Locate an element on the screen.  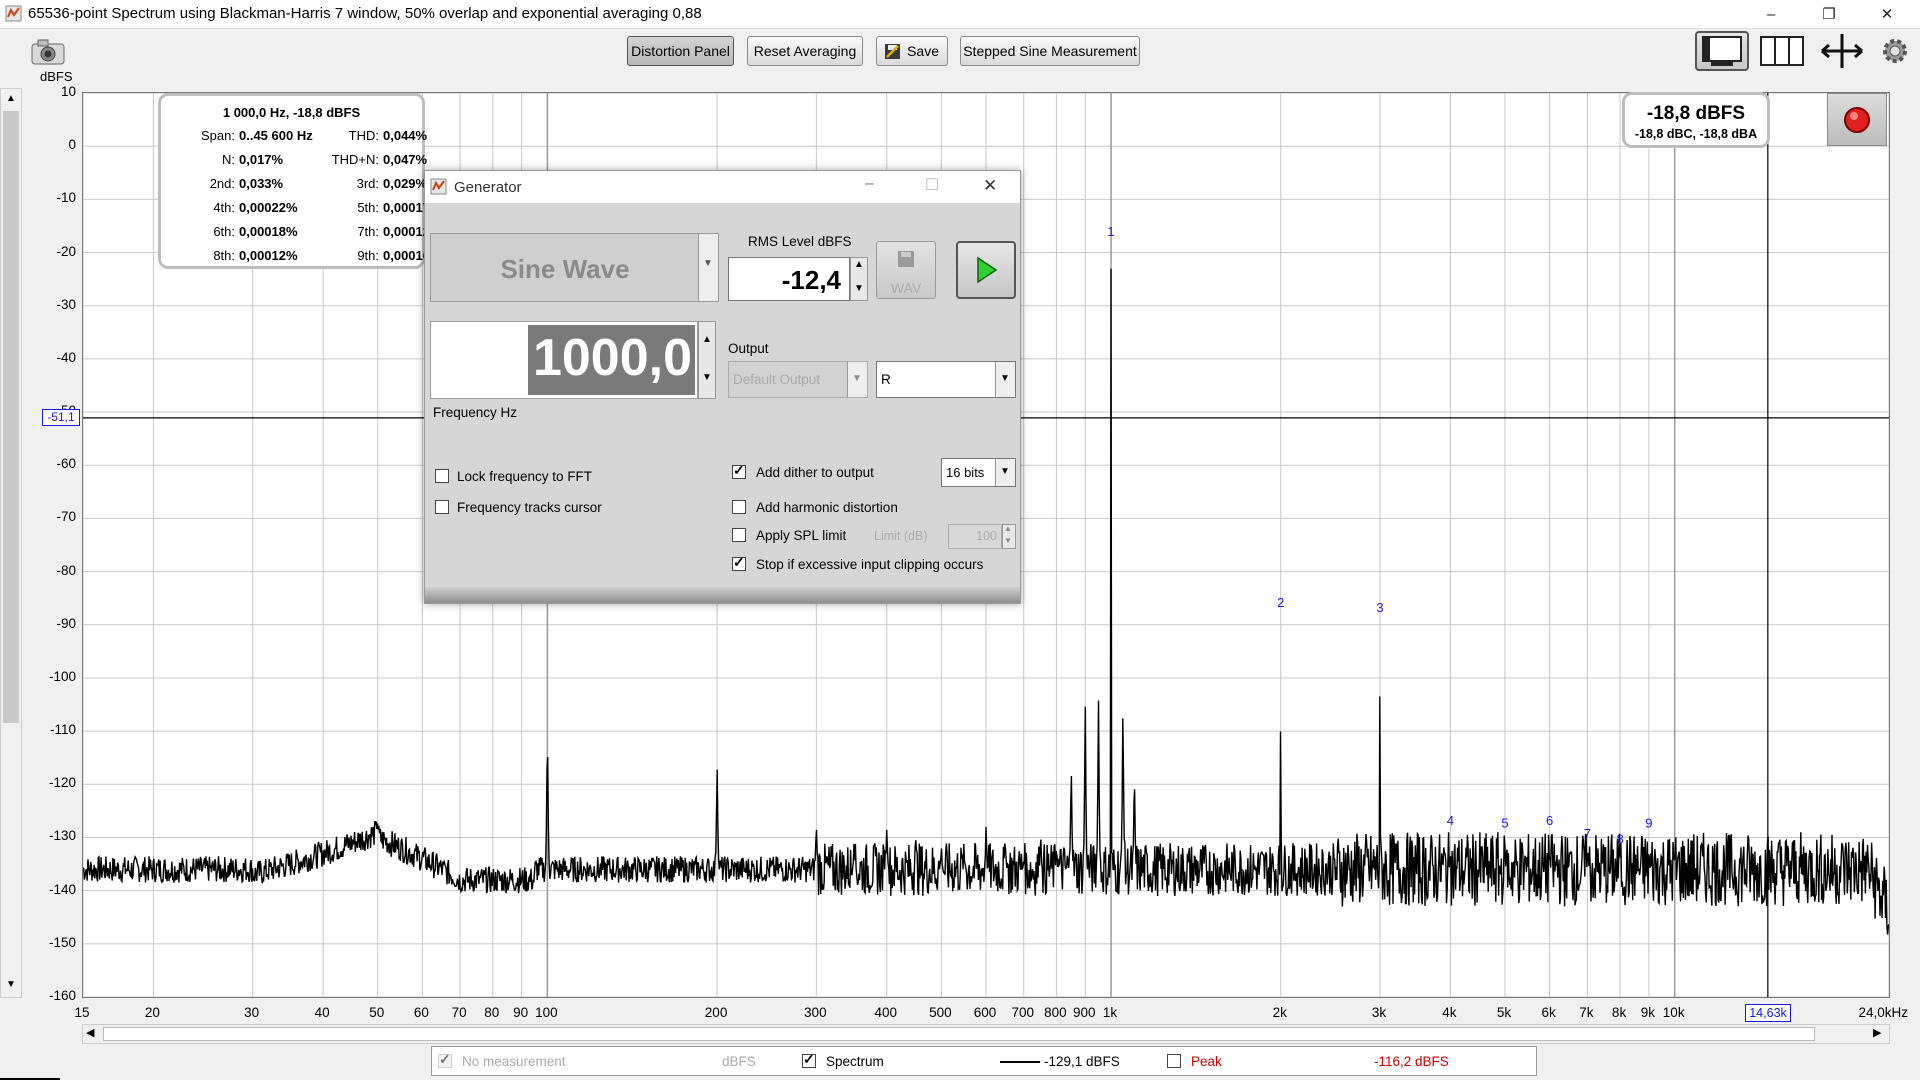
harmonic-marker-label: 9 is located at coordinates (1648, 822).